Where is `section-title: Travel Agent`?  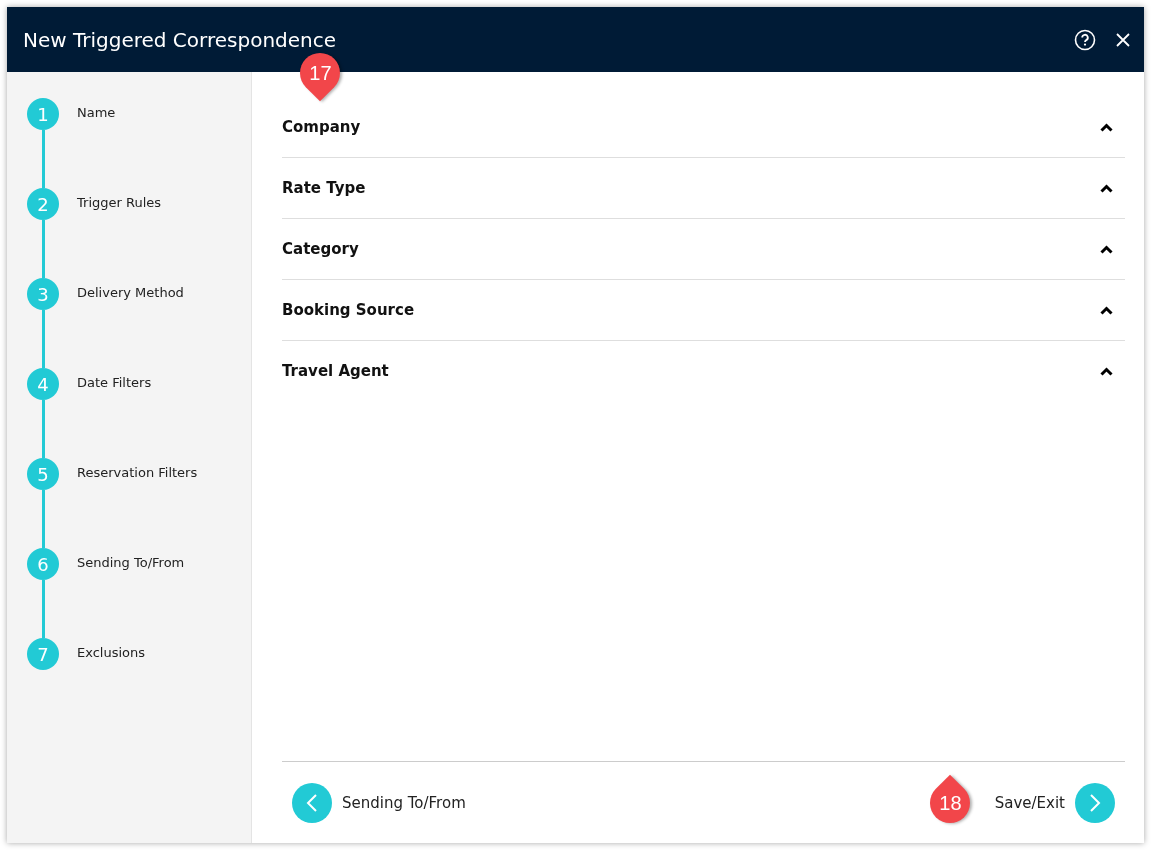 section-title: Travel Agent is located at coordinates (335, 371).